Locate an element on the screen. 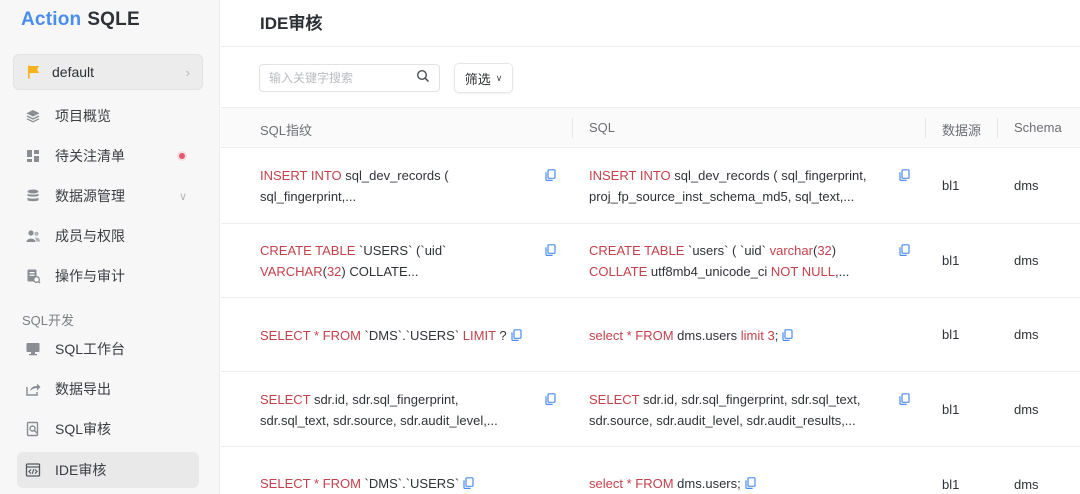 The height and width of the screenshot is (494, 1080). table-header: SQL指纹 SQL 数据源 Schema is located at coordinates (650, 127).